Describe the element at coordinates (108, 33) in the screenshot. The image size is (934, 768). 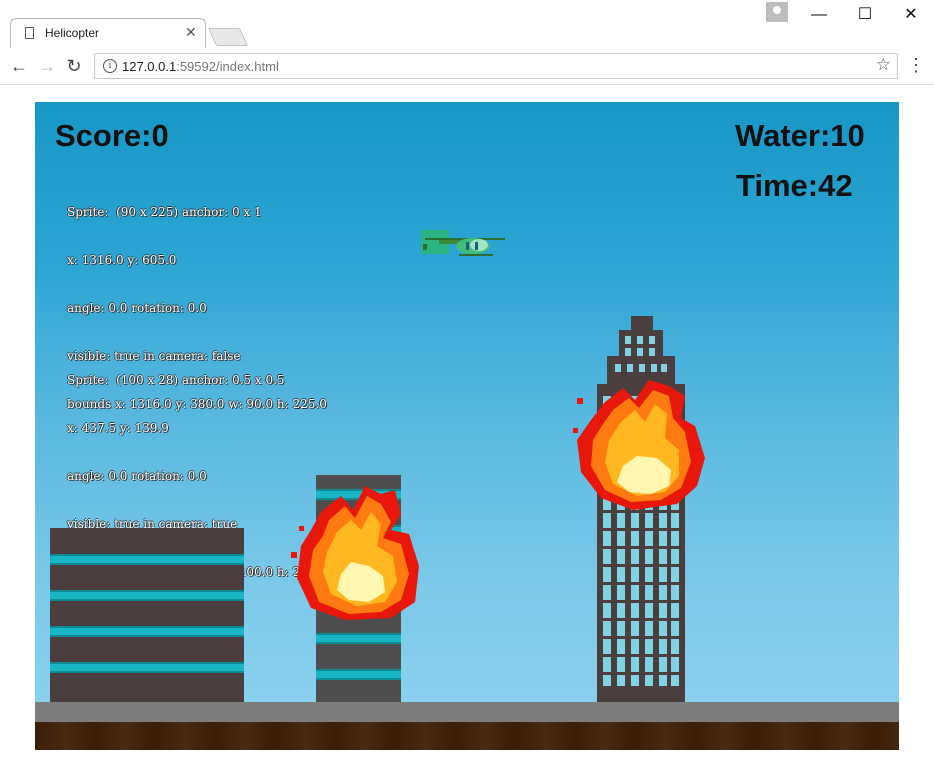
I see `browser-tab: Helicopter ✕` at that location.